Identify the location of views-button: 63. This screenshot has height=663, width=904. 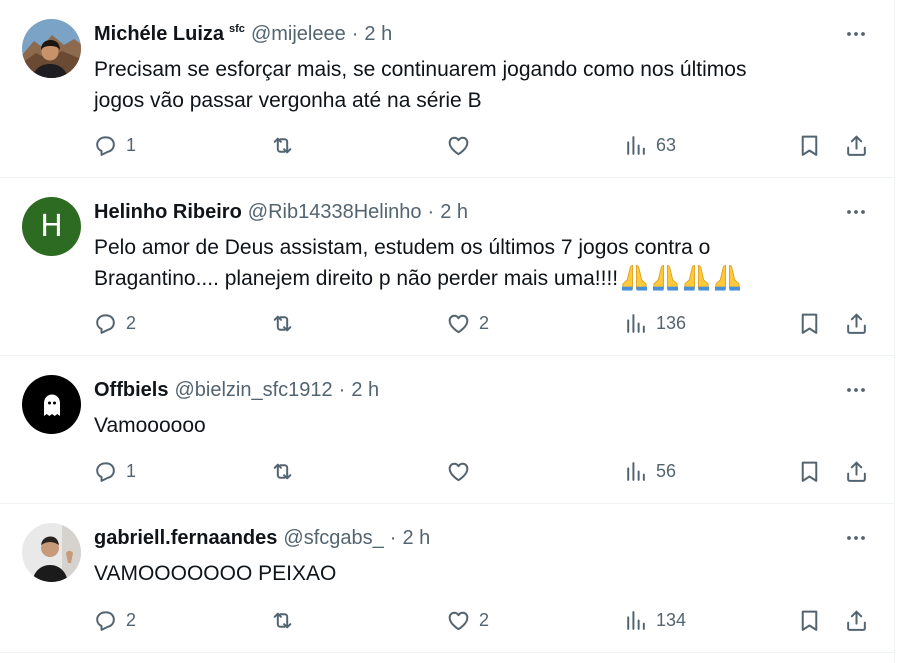
(649, 145).